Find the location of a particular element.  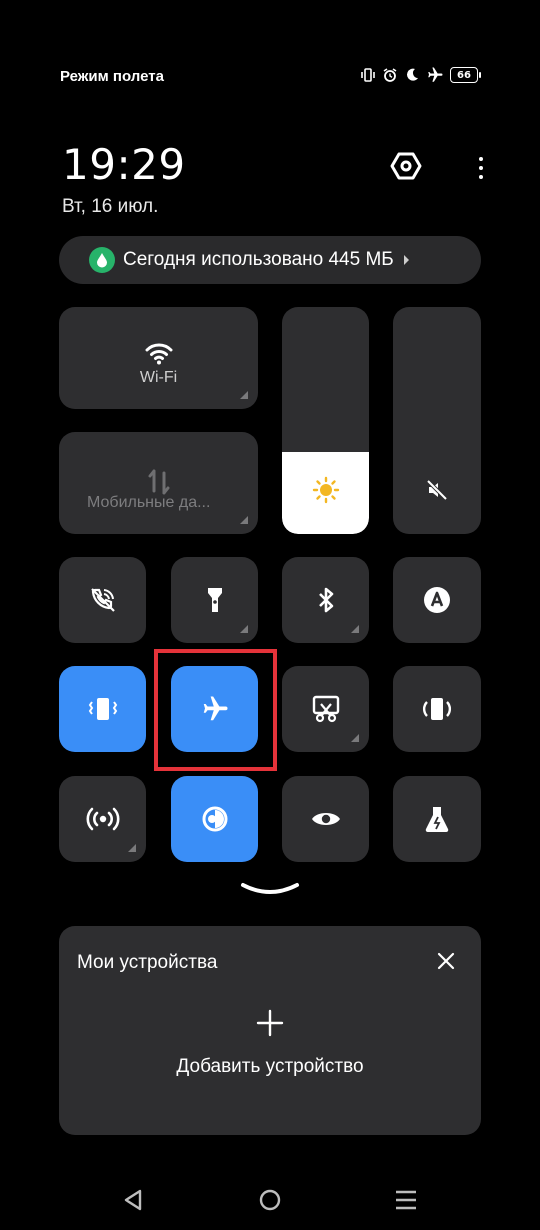

status-bar: Режим полета 66 is located at coordinates (270, 77).